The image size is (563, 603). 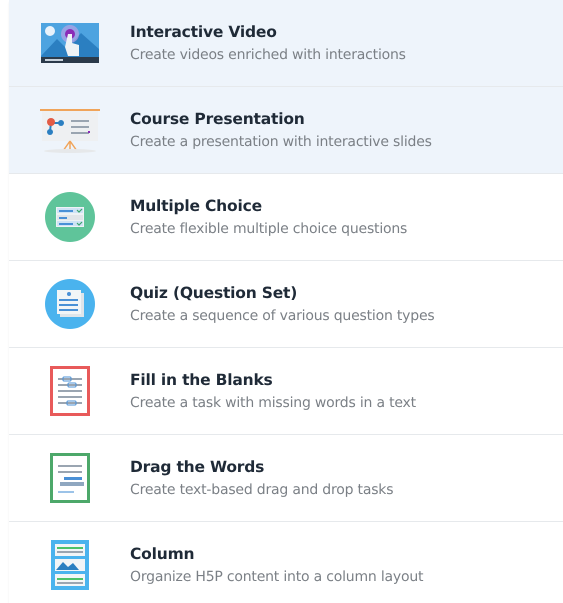 What do you see at coordinates (214, 293) in the screenshot?
I see `content-type-title: Quiz (Question Set)` at bounding box center [214, 293].